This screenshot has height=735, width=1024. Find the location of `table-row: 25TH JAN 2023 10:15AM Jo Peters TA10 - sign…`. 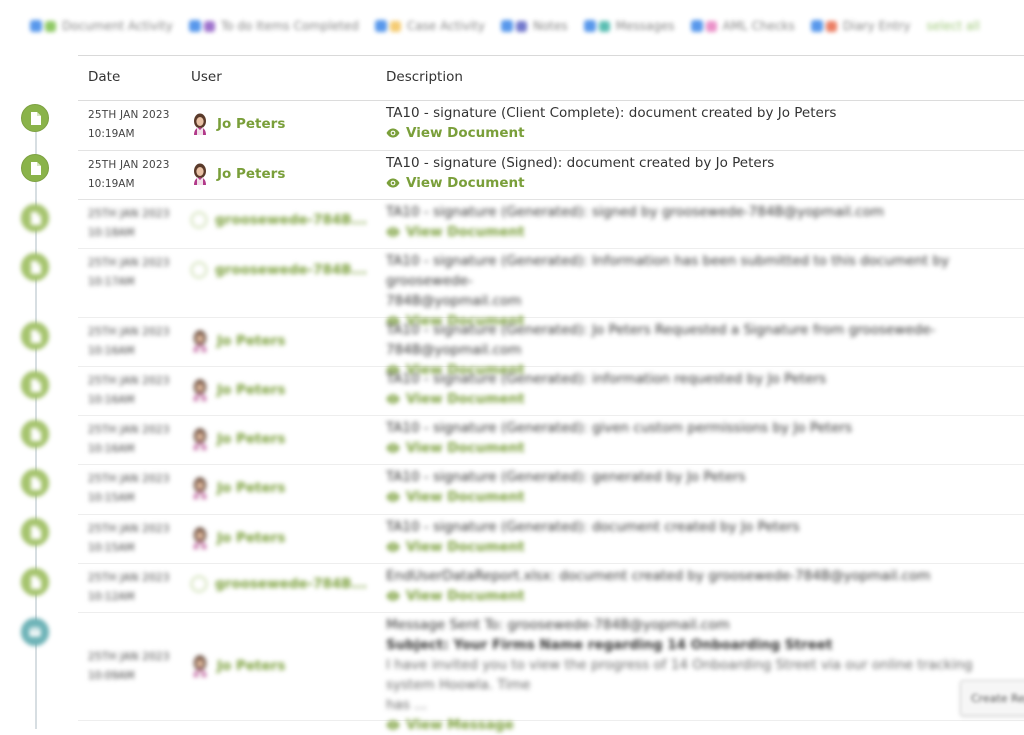

table-row: 25TH JAN 2023 10:15AM Jo Peters TA10 - sign… is located at coordinates (551, 539).